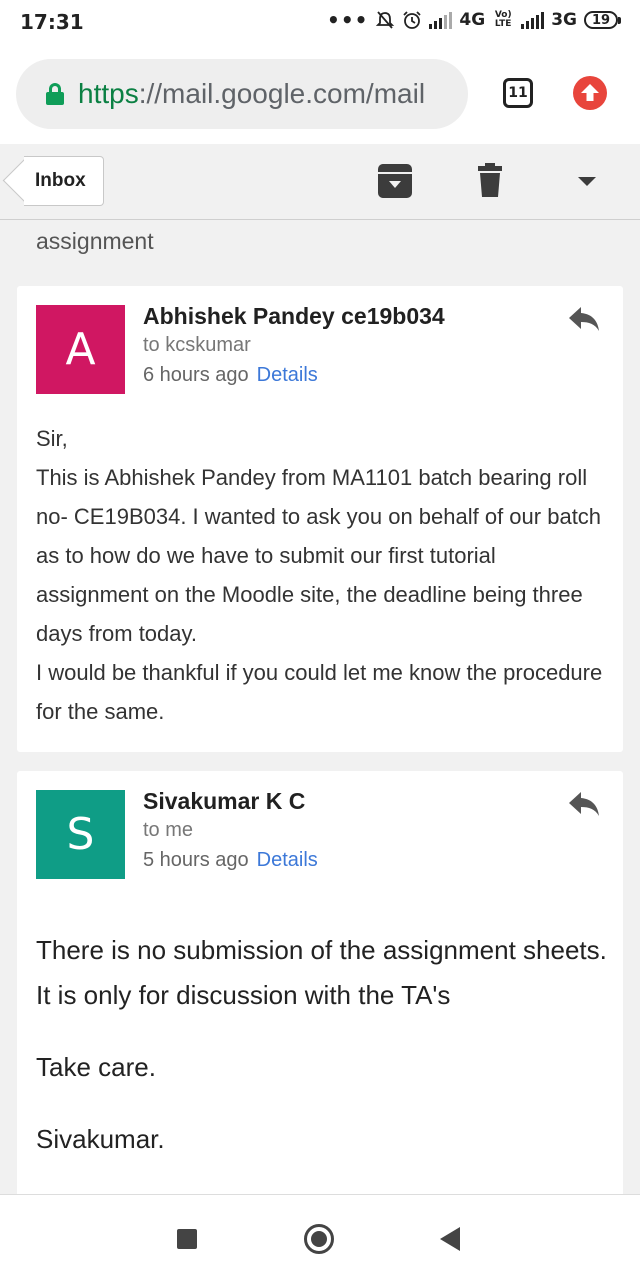 The height and width of the screenshot is (1280, 640). I want to click on home-icon, so click(319, 1239).